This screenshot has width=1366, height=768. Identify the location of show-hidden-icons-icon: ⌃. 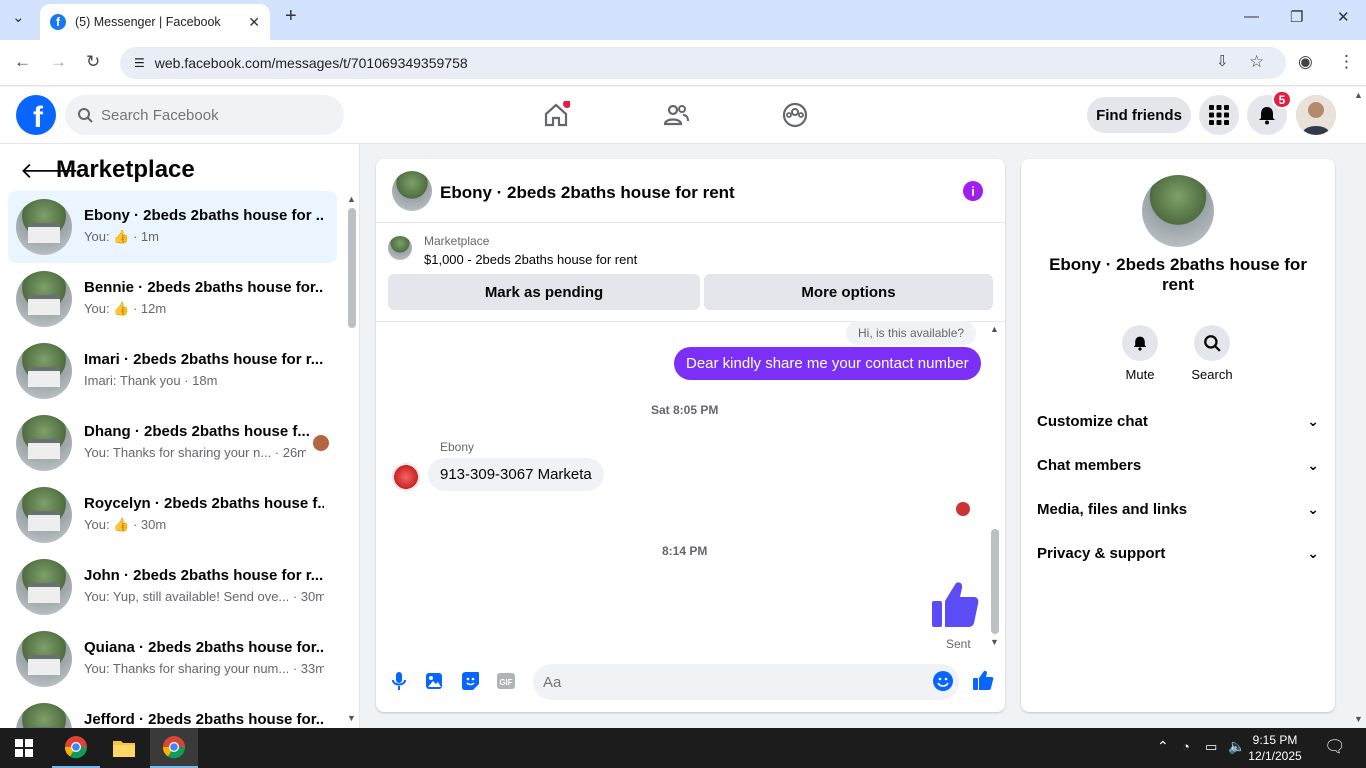
(1163, 746).